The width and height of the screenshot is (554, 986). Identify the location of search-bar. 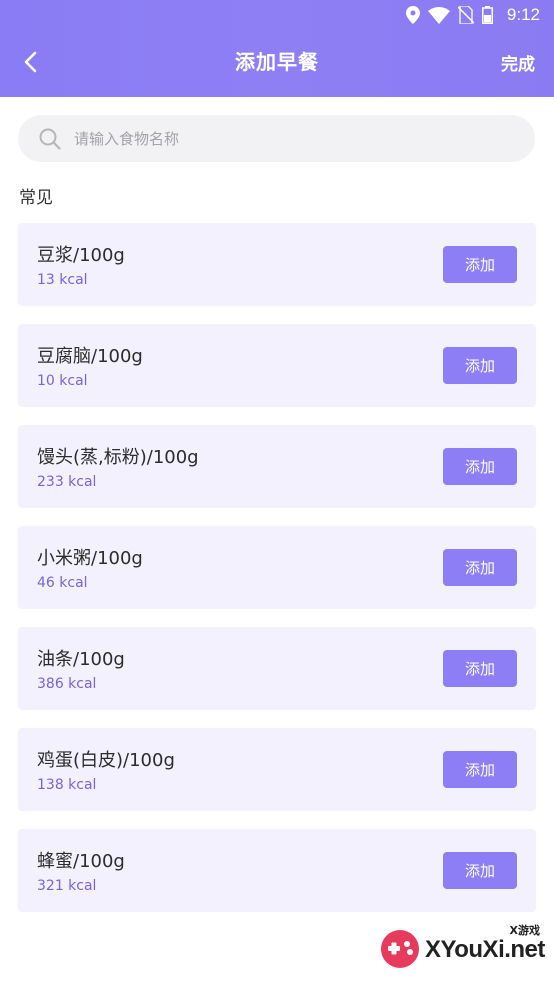
(276, 138).